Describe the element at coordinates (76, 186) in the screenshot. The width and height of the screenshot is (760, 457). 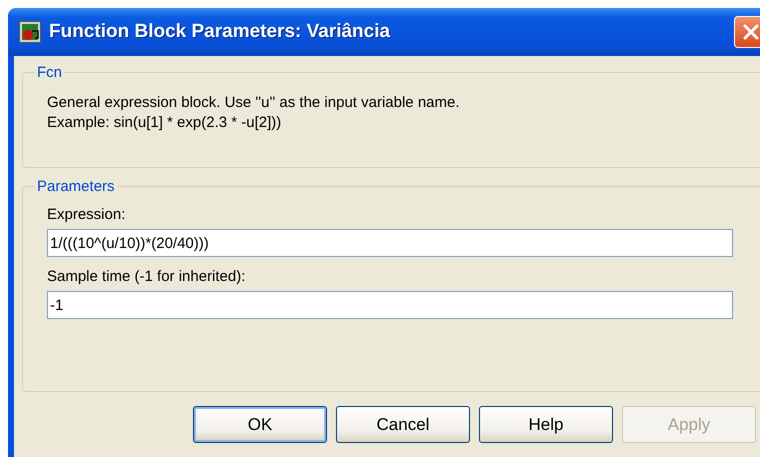
I see `group-title: Parameters` at that location.